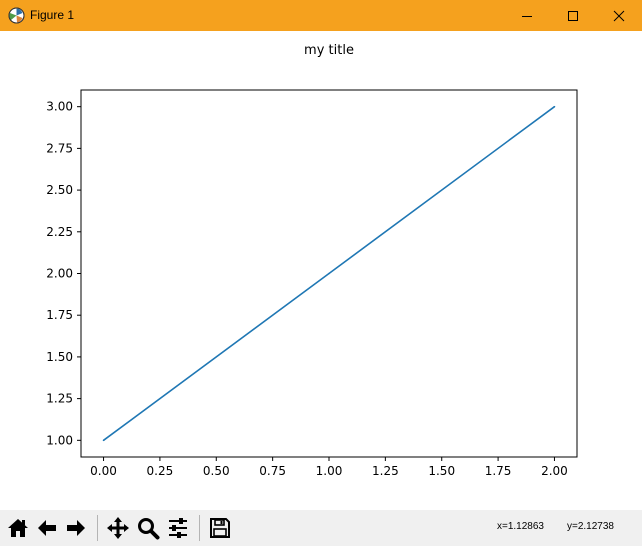  I want to click on x-tick-label: 1.75, so click(498, 471).